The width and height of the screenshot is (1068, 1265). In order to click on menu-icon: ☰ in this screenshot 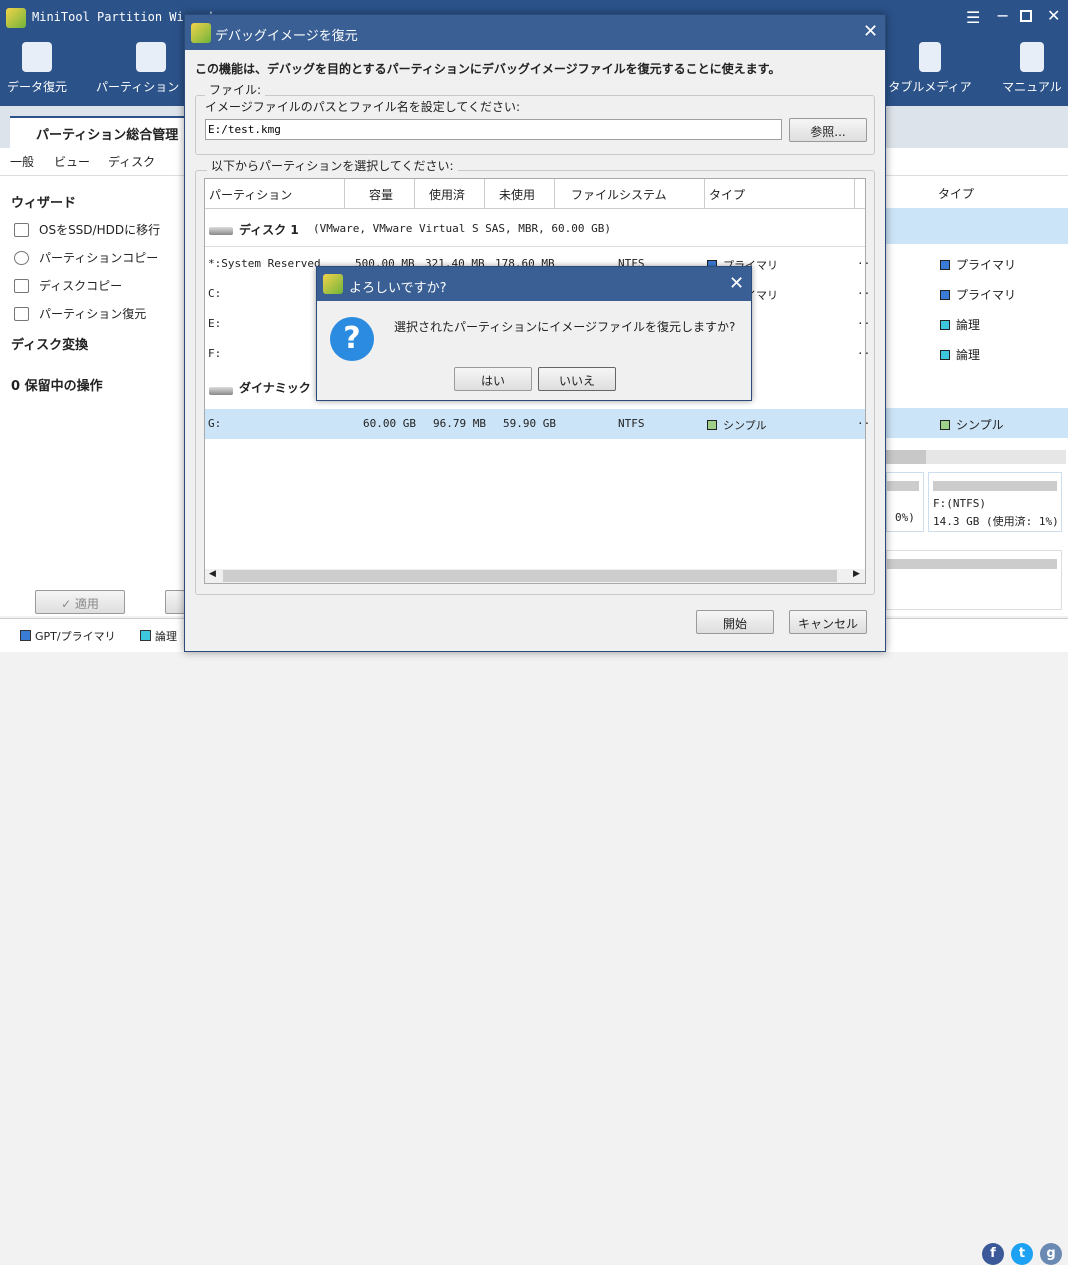, I will do `click(973, 17)`.